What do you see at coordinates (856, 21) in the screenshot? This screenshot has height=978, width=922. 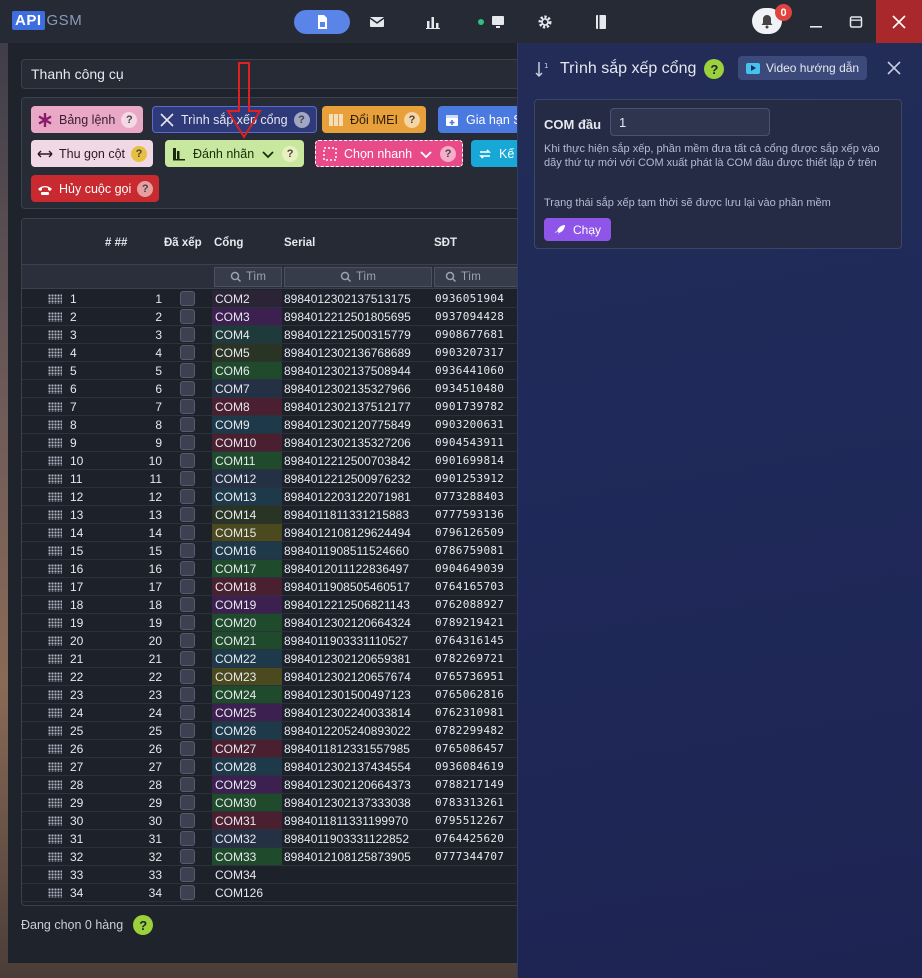 I see `restore-button` at bounding box center [856, 21].